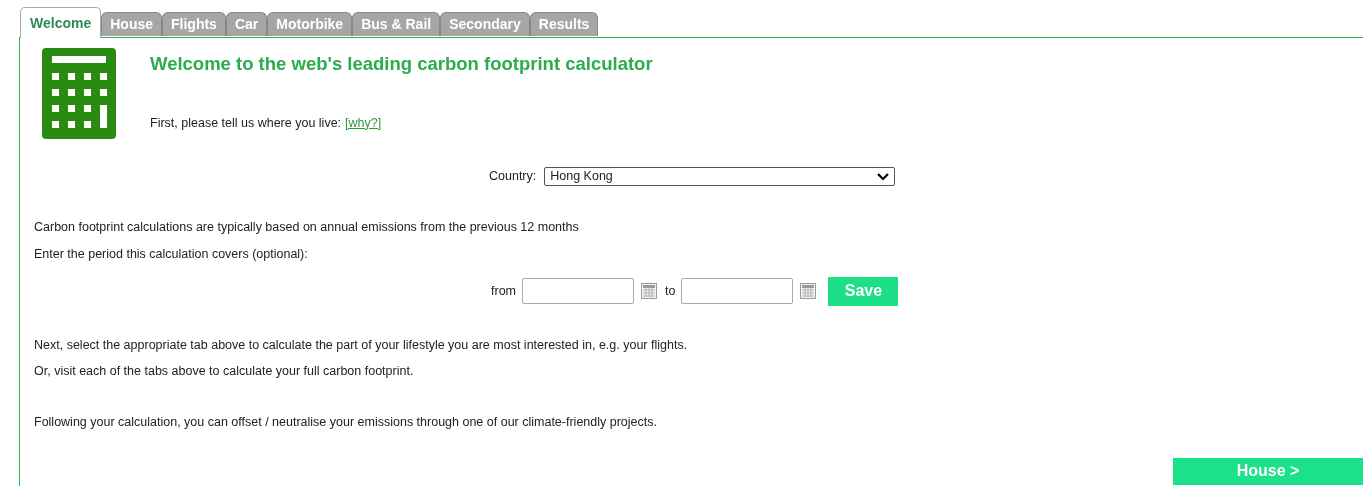 This screenshot has width=1363, height=486. Describe the element at coordinates (361, 345) in the screenshot. I see `instruction-text: Next, select the appropriate tab above to calculate the part of your lifestyle you are most interested in, e.g. your flights.` at that location.